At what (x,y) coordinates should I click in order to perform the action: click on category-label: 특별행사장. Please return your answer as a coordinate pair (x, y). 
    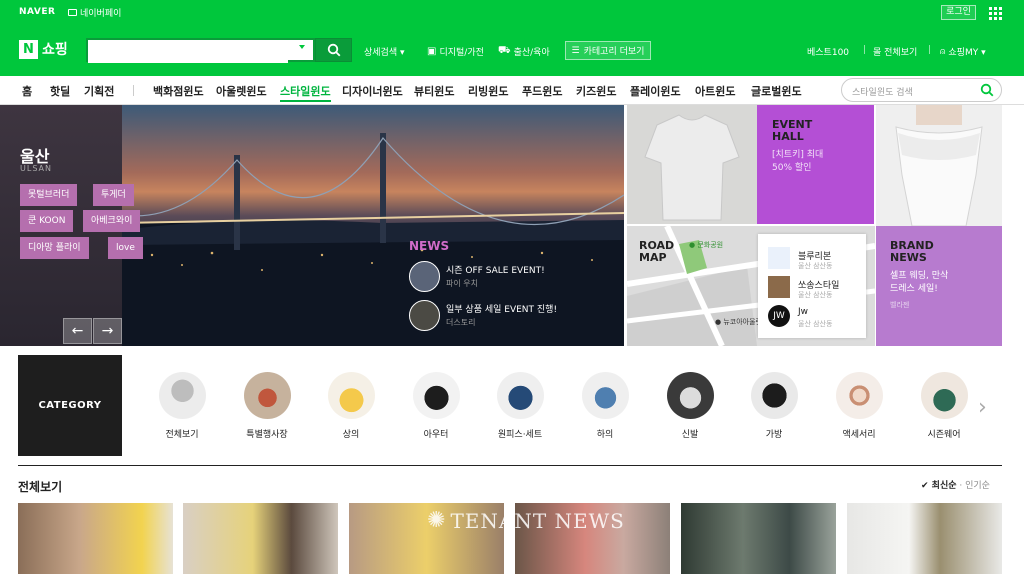
    Looking at the image, I should click on (267, 435).